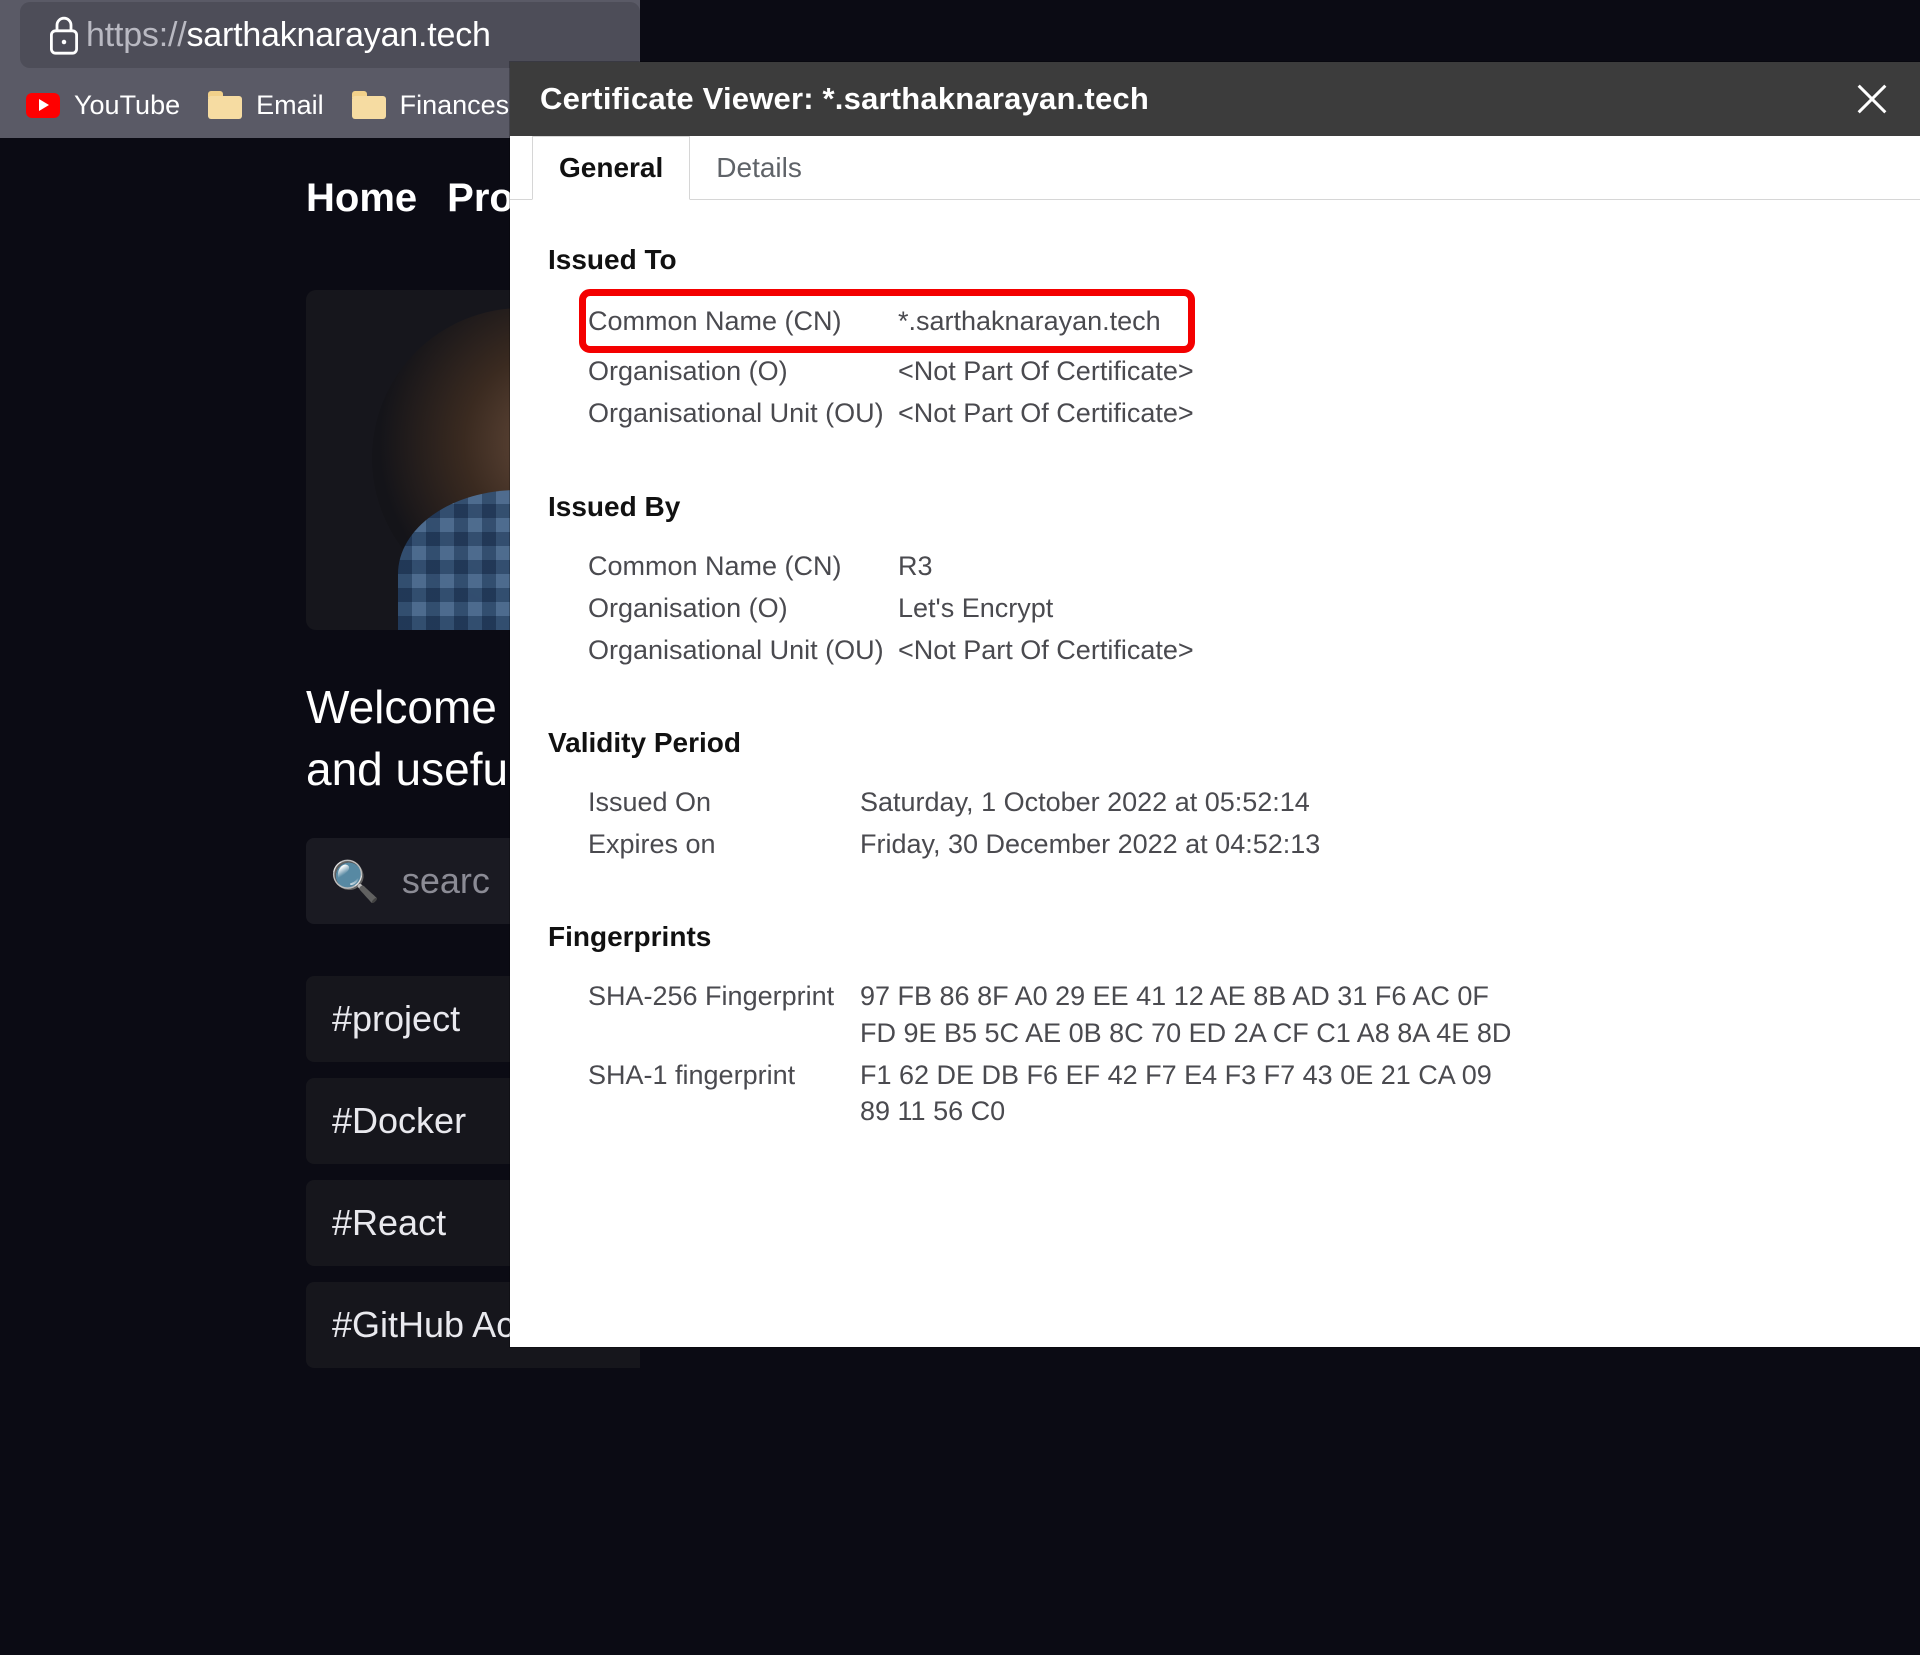  Describe the element at coordinates (652, 844) in the screenshot. I see `row-key: Expires on` at that location.